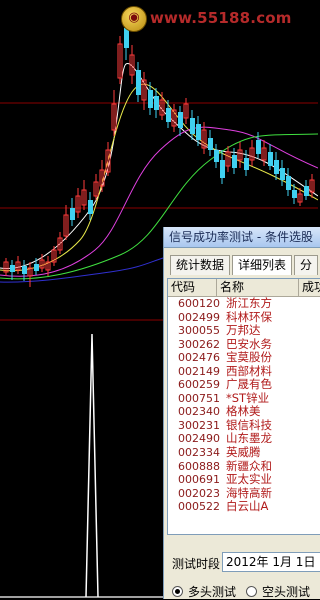 Image resolution: width=320 pixels, height=600 pixels. I want to click on radio-long-dot, so click(177, 591).